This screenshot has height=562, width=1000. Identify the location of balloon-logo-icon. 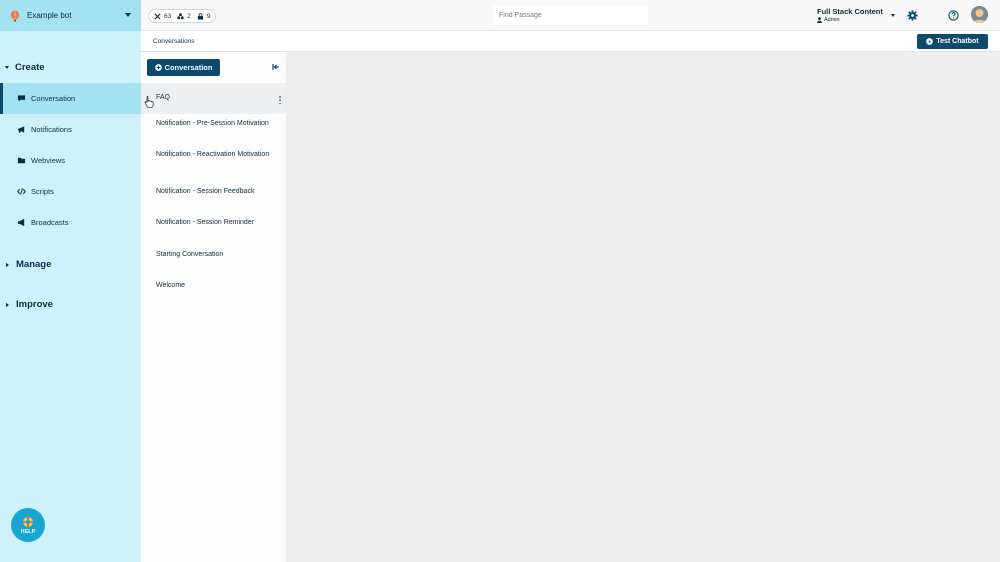
(15, 16).